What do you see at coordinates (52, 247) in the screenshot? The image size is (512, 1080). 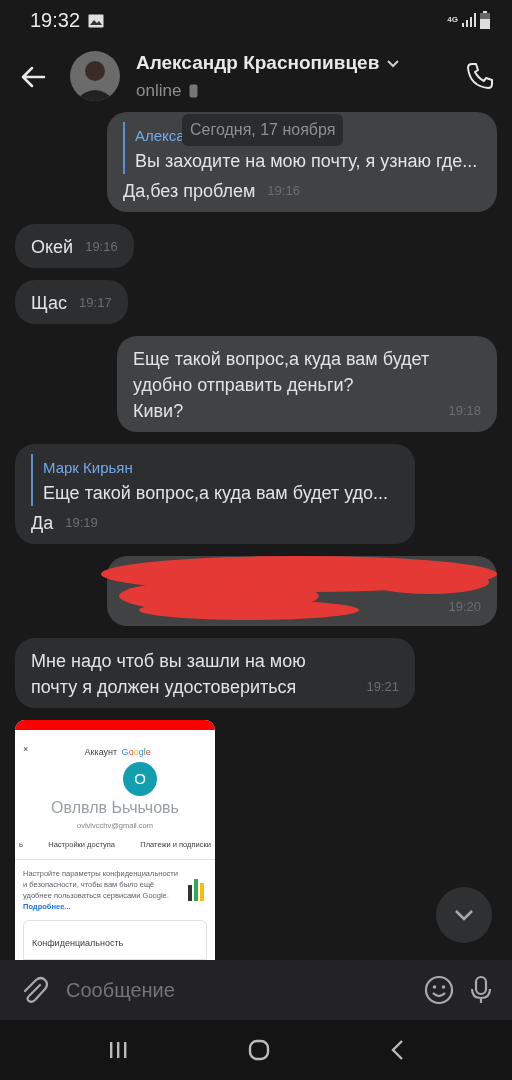 I see `message-text: Окей` at bounding box center [52, 247].